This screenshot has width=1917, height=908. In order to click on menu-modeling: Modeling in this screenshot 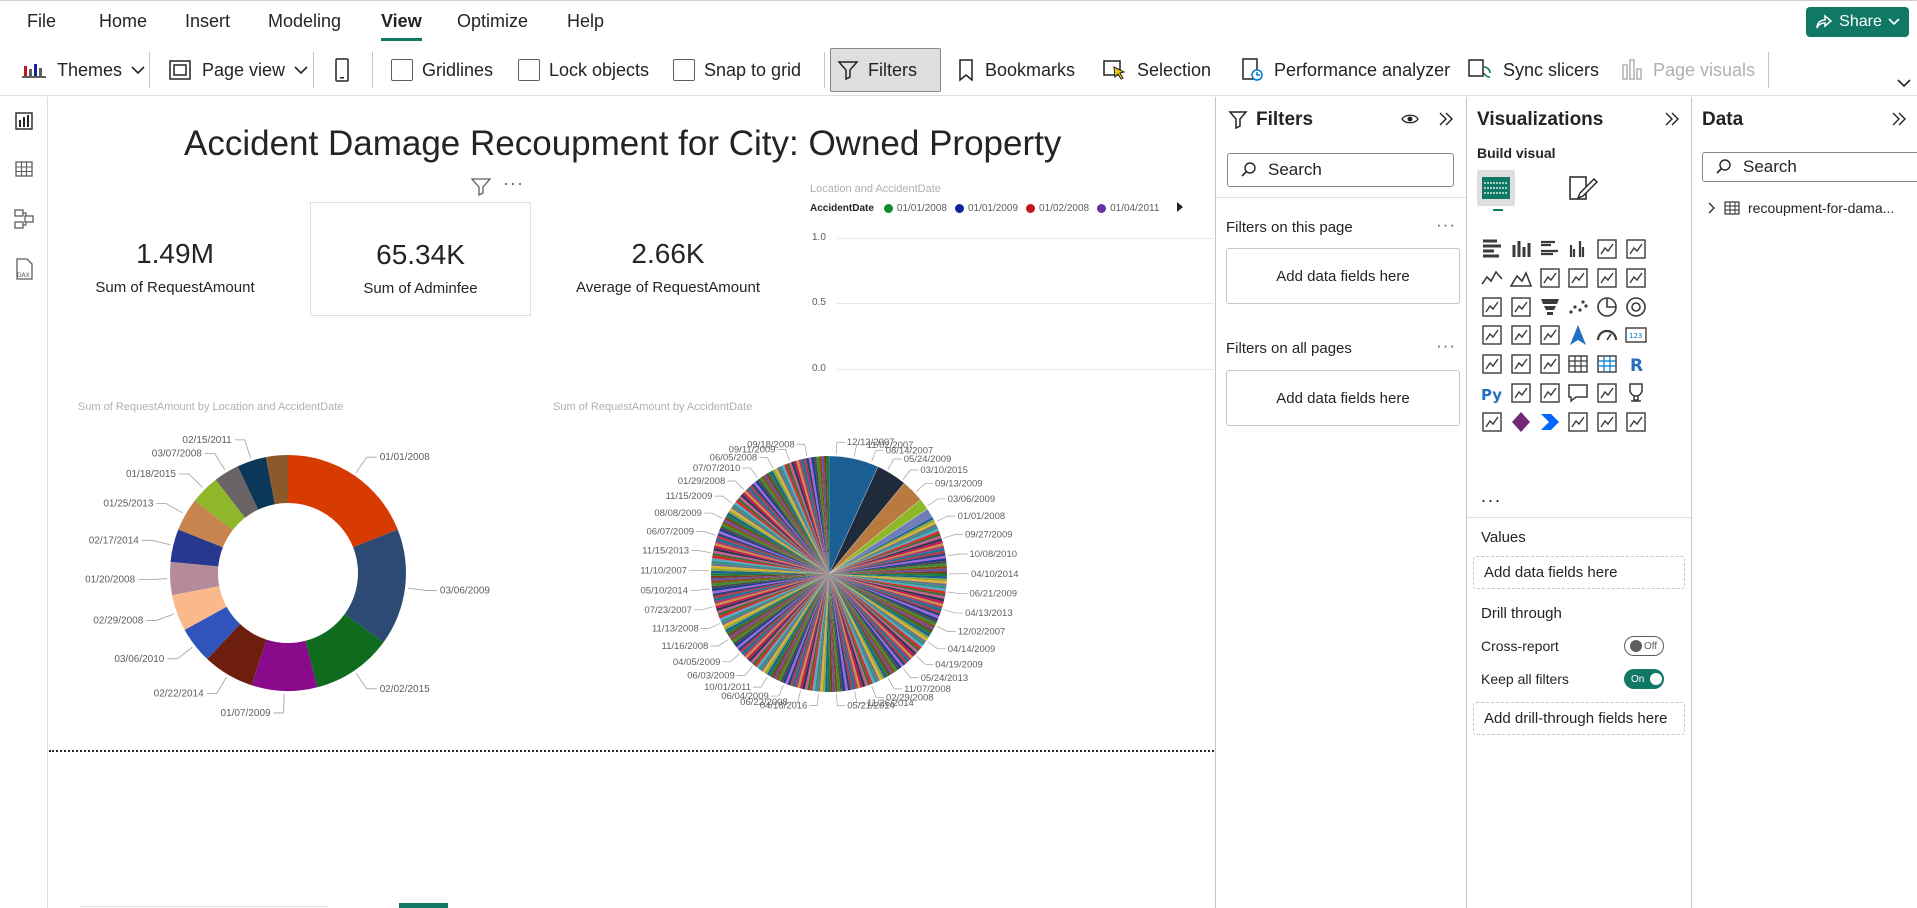, I will do `click(304, 21)`.